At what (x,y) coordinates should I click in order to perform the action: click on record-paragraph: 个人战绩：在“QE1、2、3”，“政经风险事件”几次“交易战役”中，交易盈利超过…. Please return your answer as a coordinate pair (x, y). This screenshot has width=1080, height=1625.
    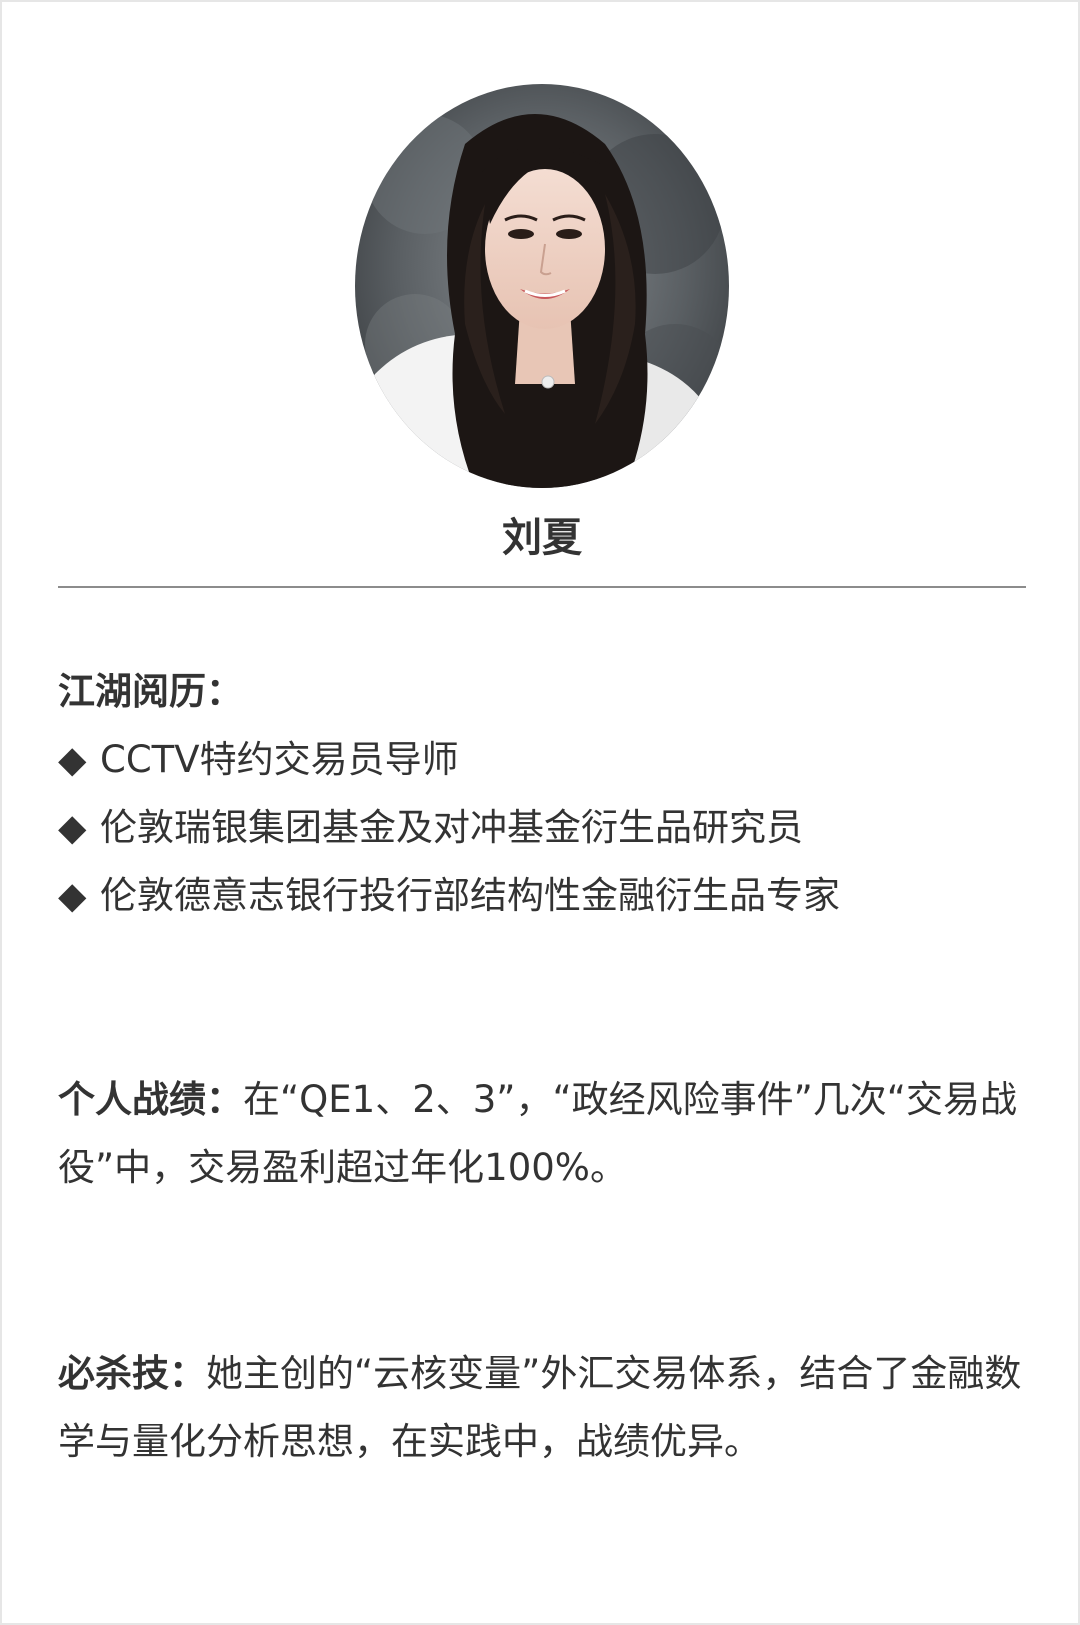
    Looking at the image, I should click on (542, 1134).